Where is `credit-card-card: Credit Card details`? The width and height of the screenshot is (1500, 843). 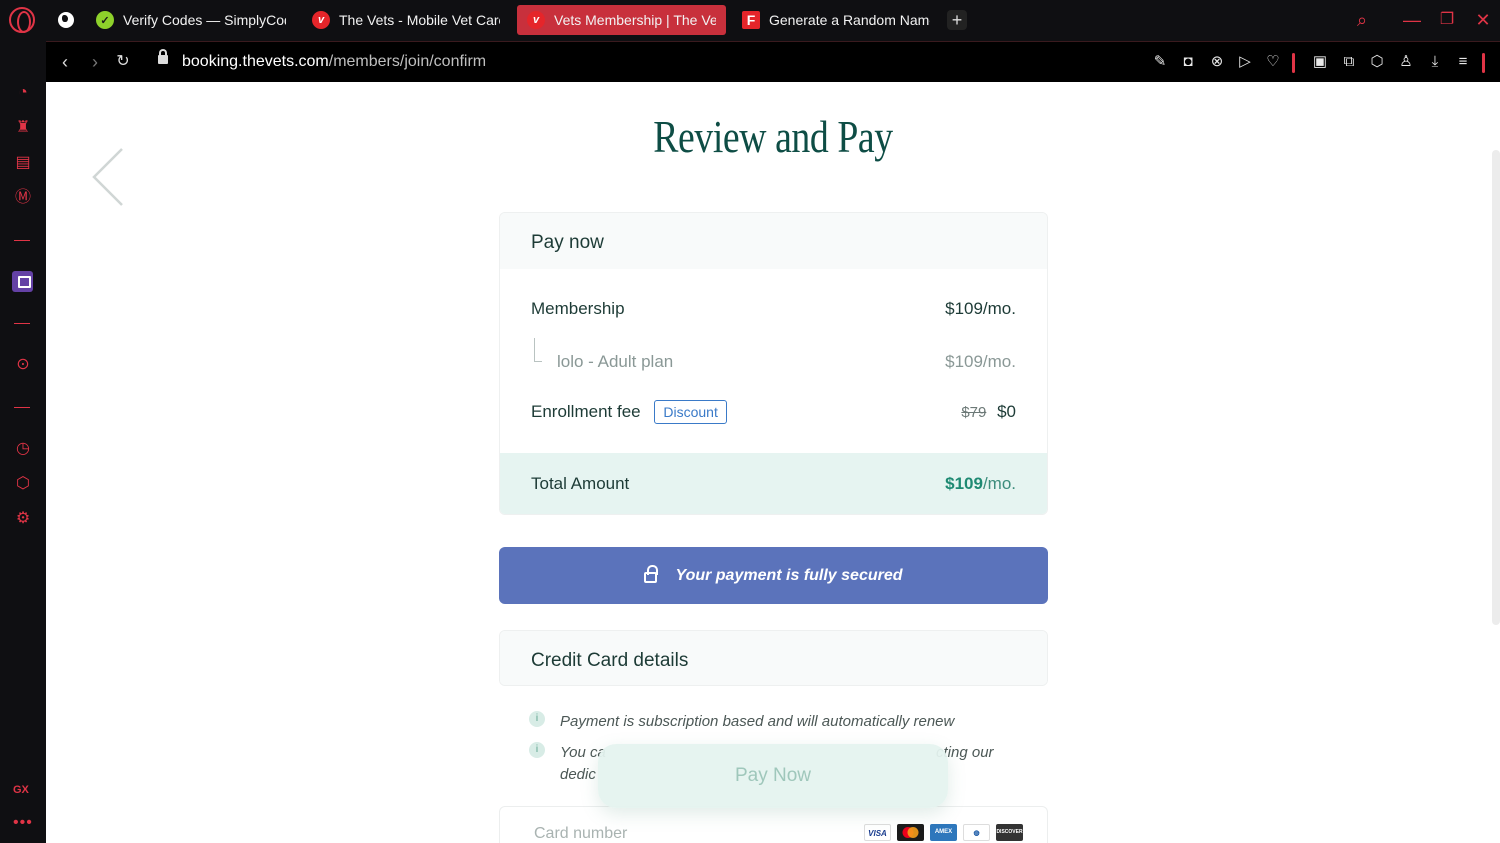 credit-card-card: Credit Card details is located at coordinates (773, 658).